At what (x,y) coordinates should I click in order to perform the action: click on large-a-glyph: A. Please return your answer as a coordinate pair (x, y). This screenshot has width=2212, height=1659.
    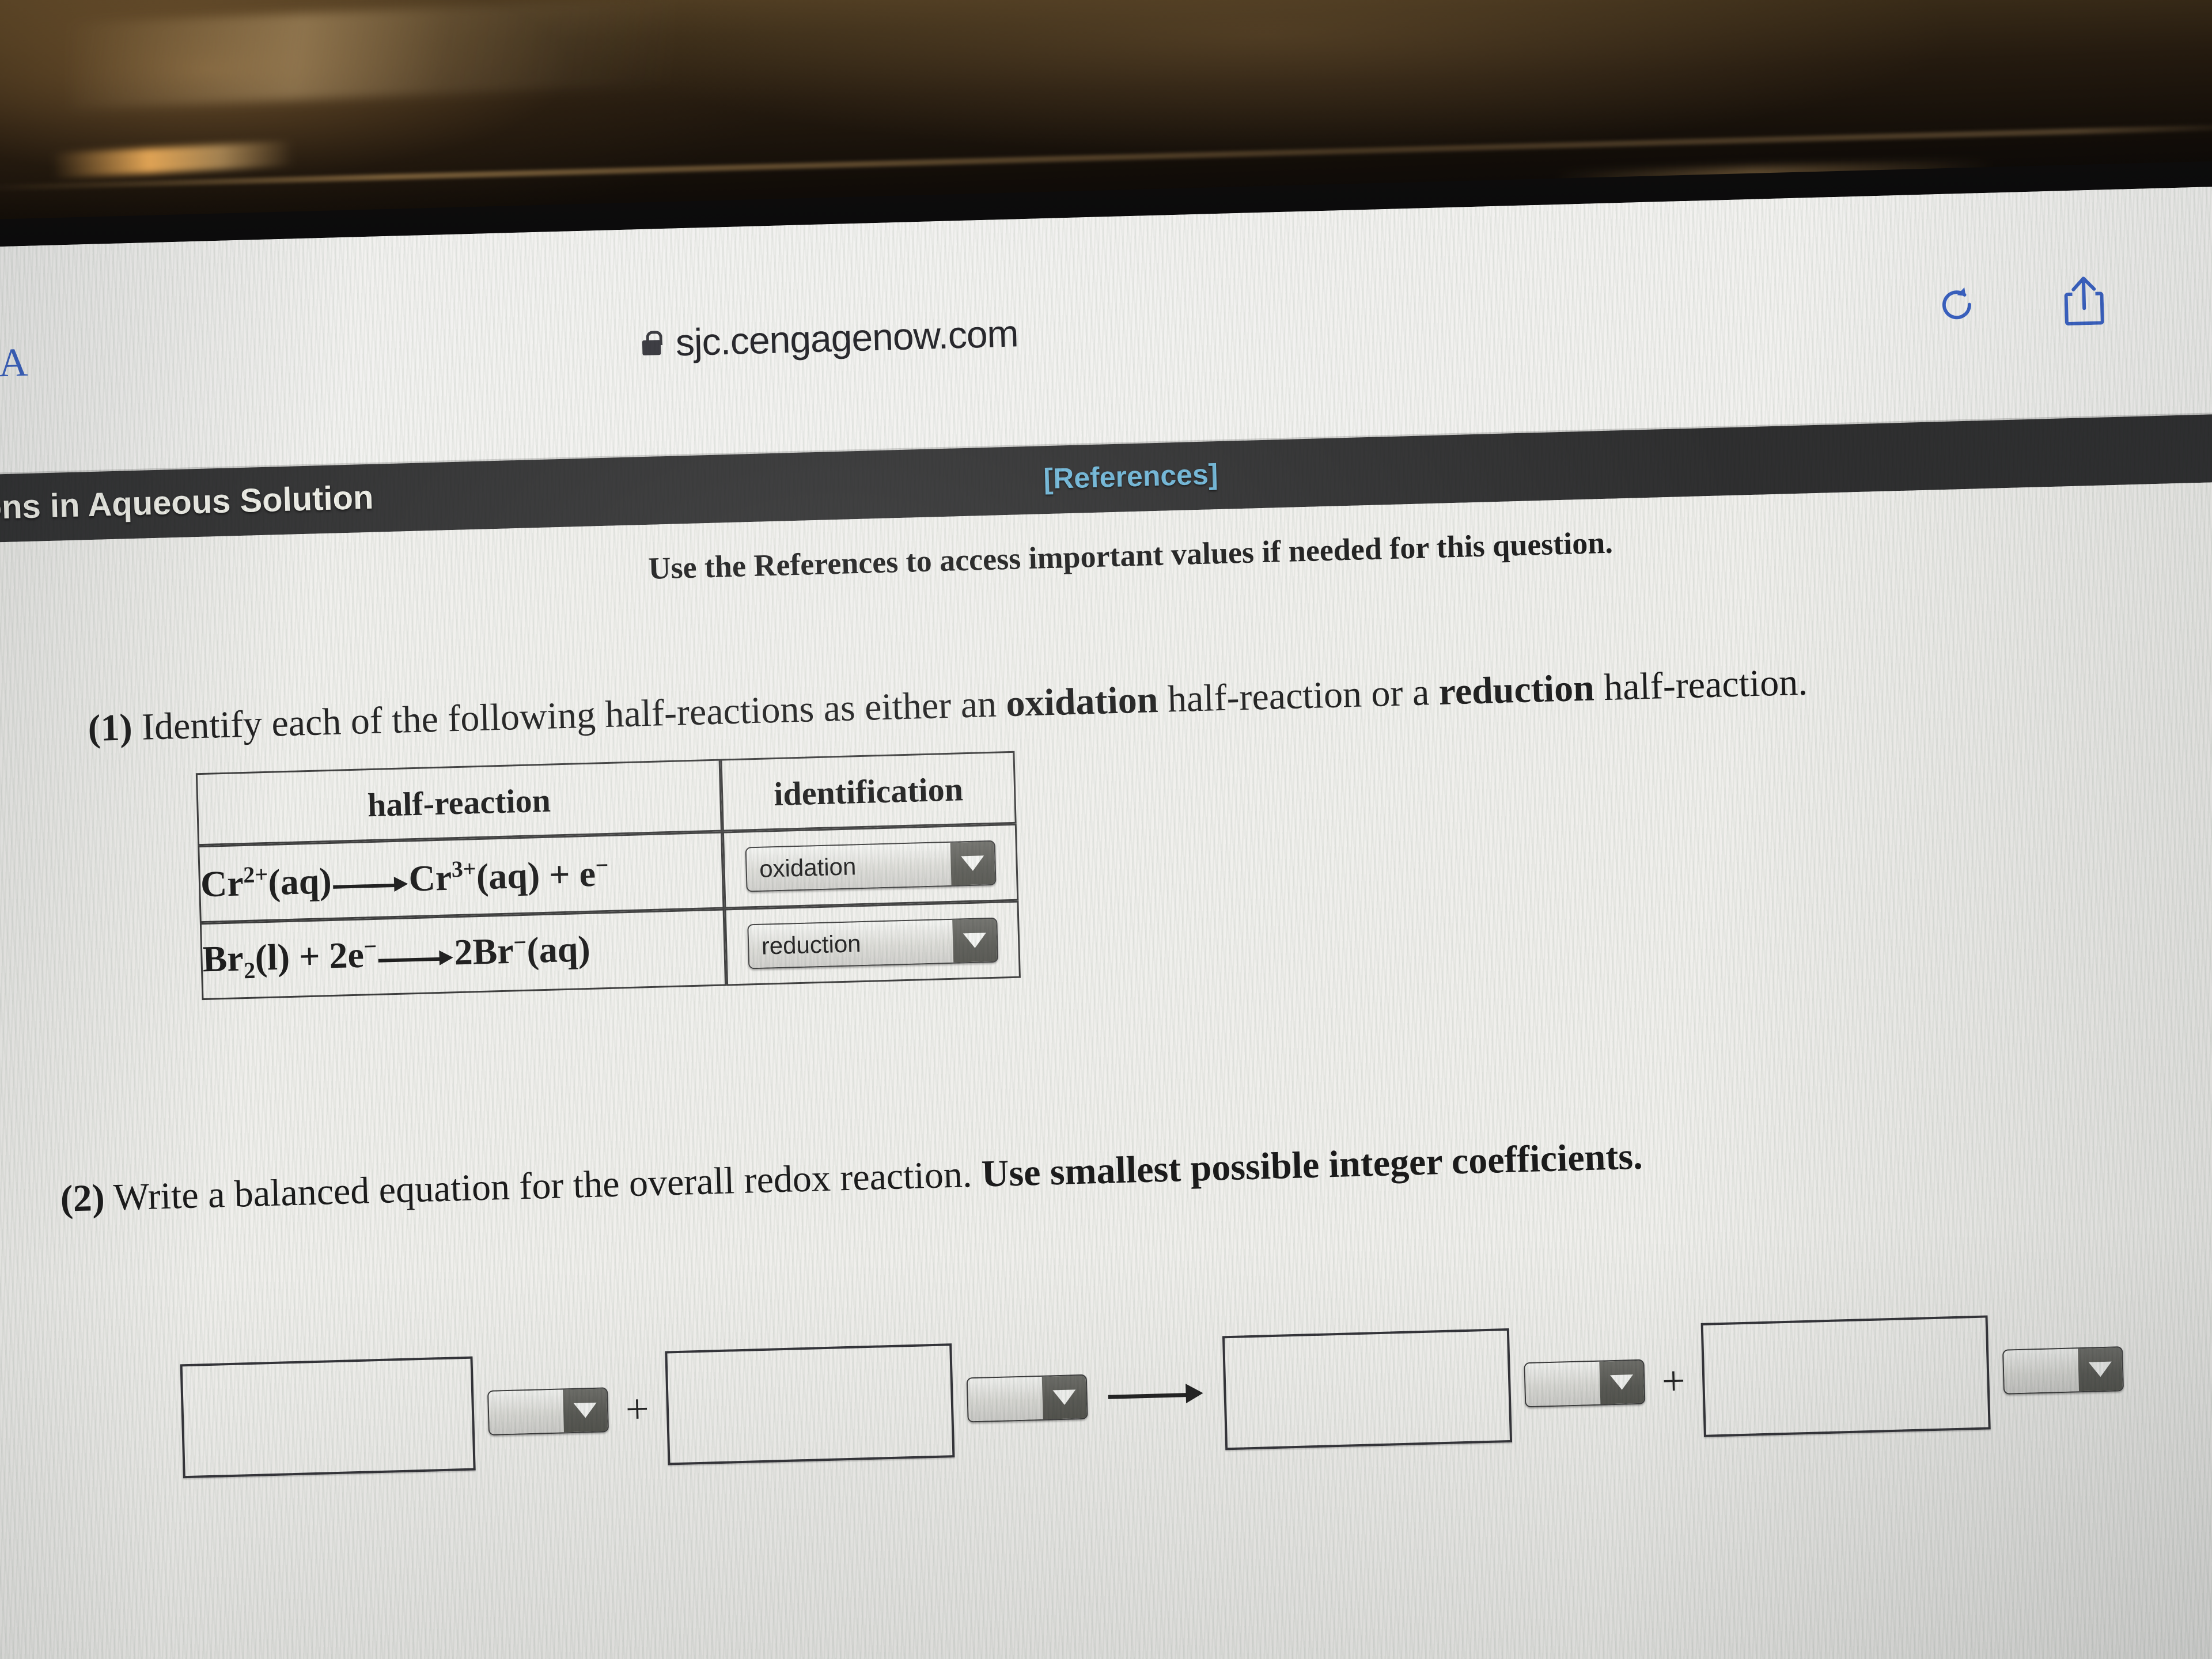
    Looking at the image, I should click on (14, 363).